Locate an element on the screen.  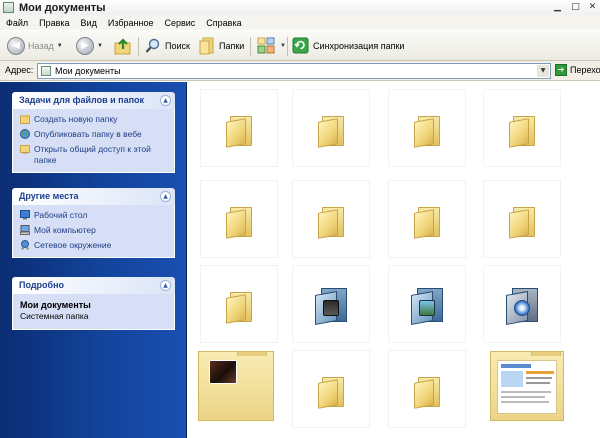
places-panel-title: Другие места is located at coordinates (49, 196).